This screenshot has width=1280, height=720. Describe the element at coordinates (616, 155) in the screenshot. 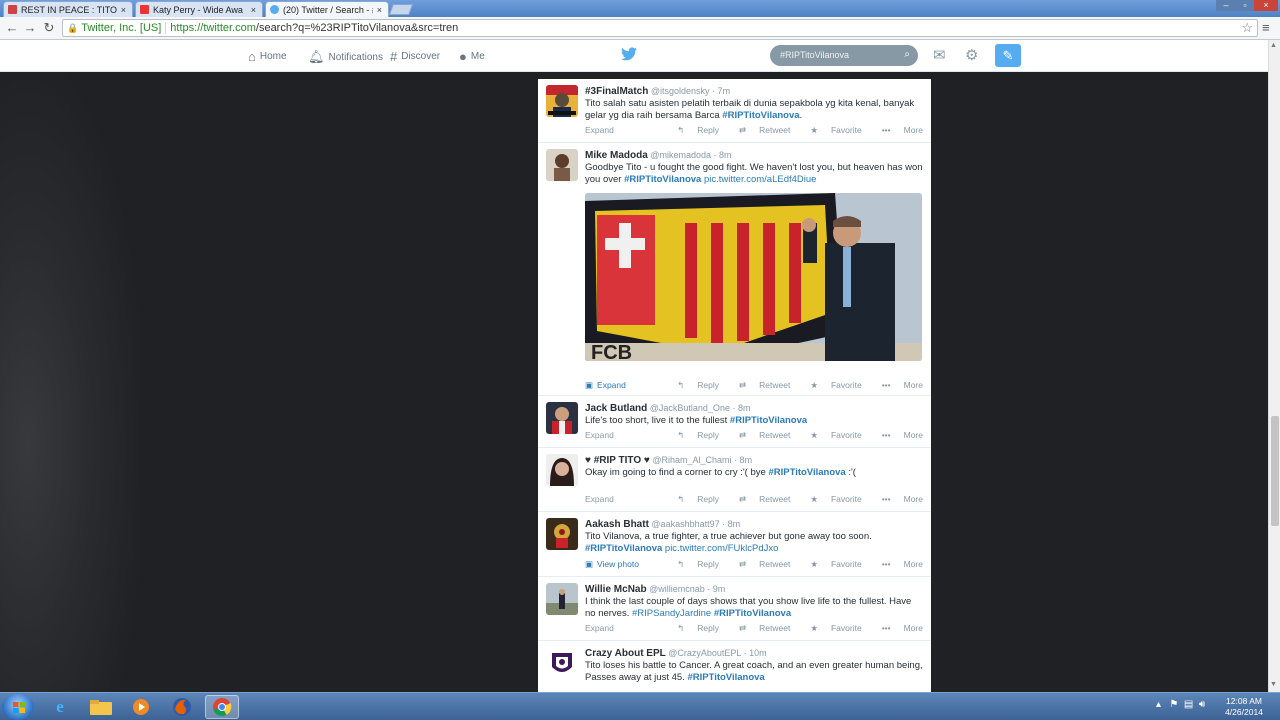

I see `tweet-author-name: Mike Madoda` at that location.